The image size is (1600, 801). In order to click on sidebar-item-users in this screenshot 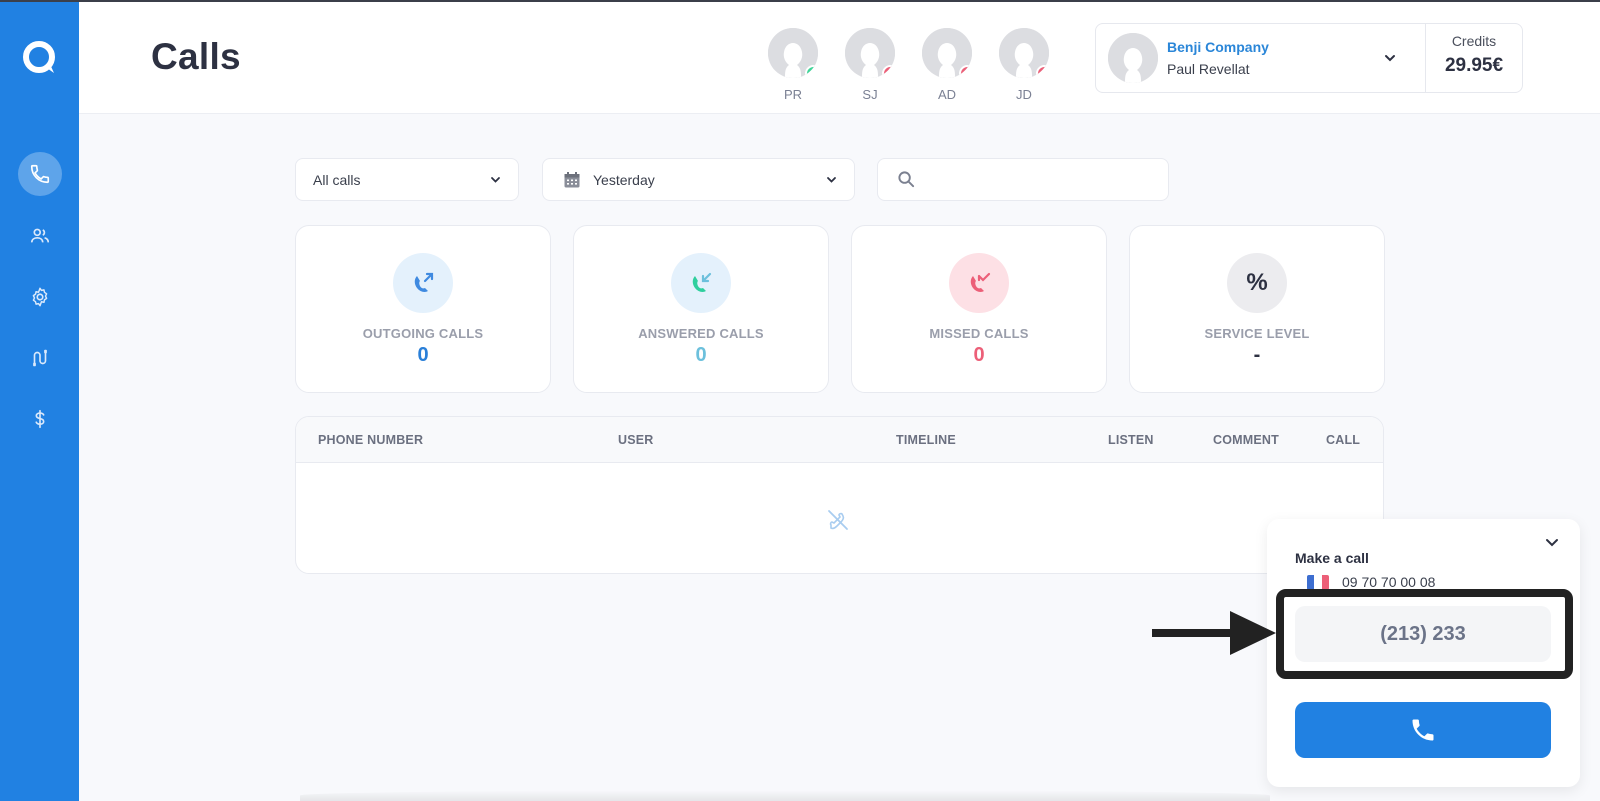, I will do `click(40, 236)`.